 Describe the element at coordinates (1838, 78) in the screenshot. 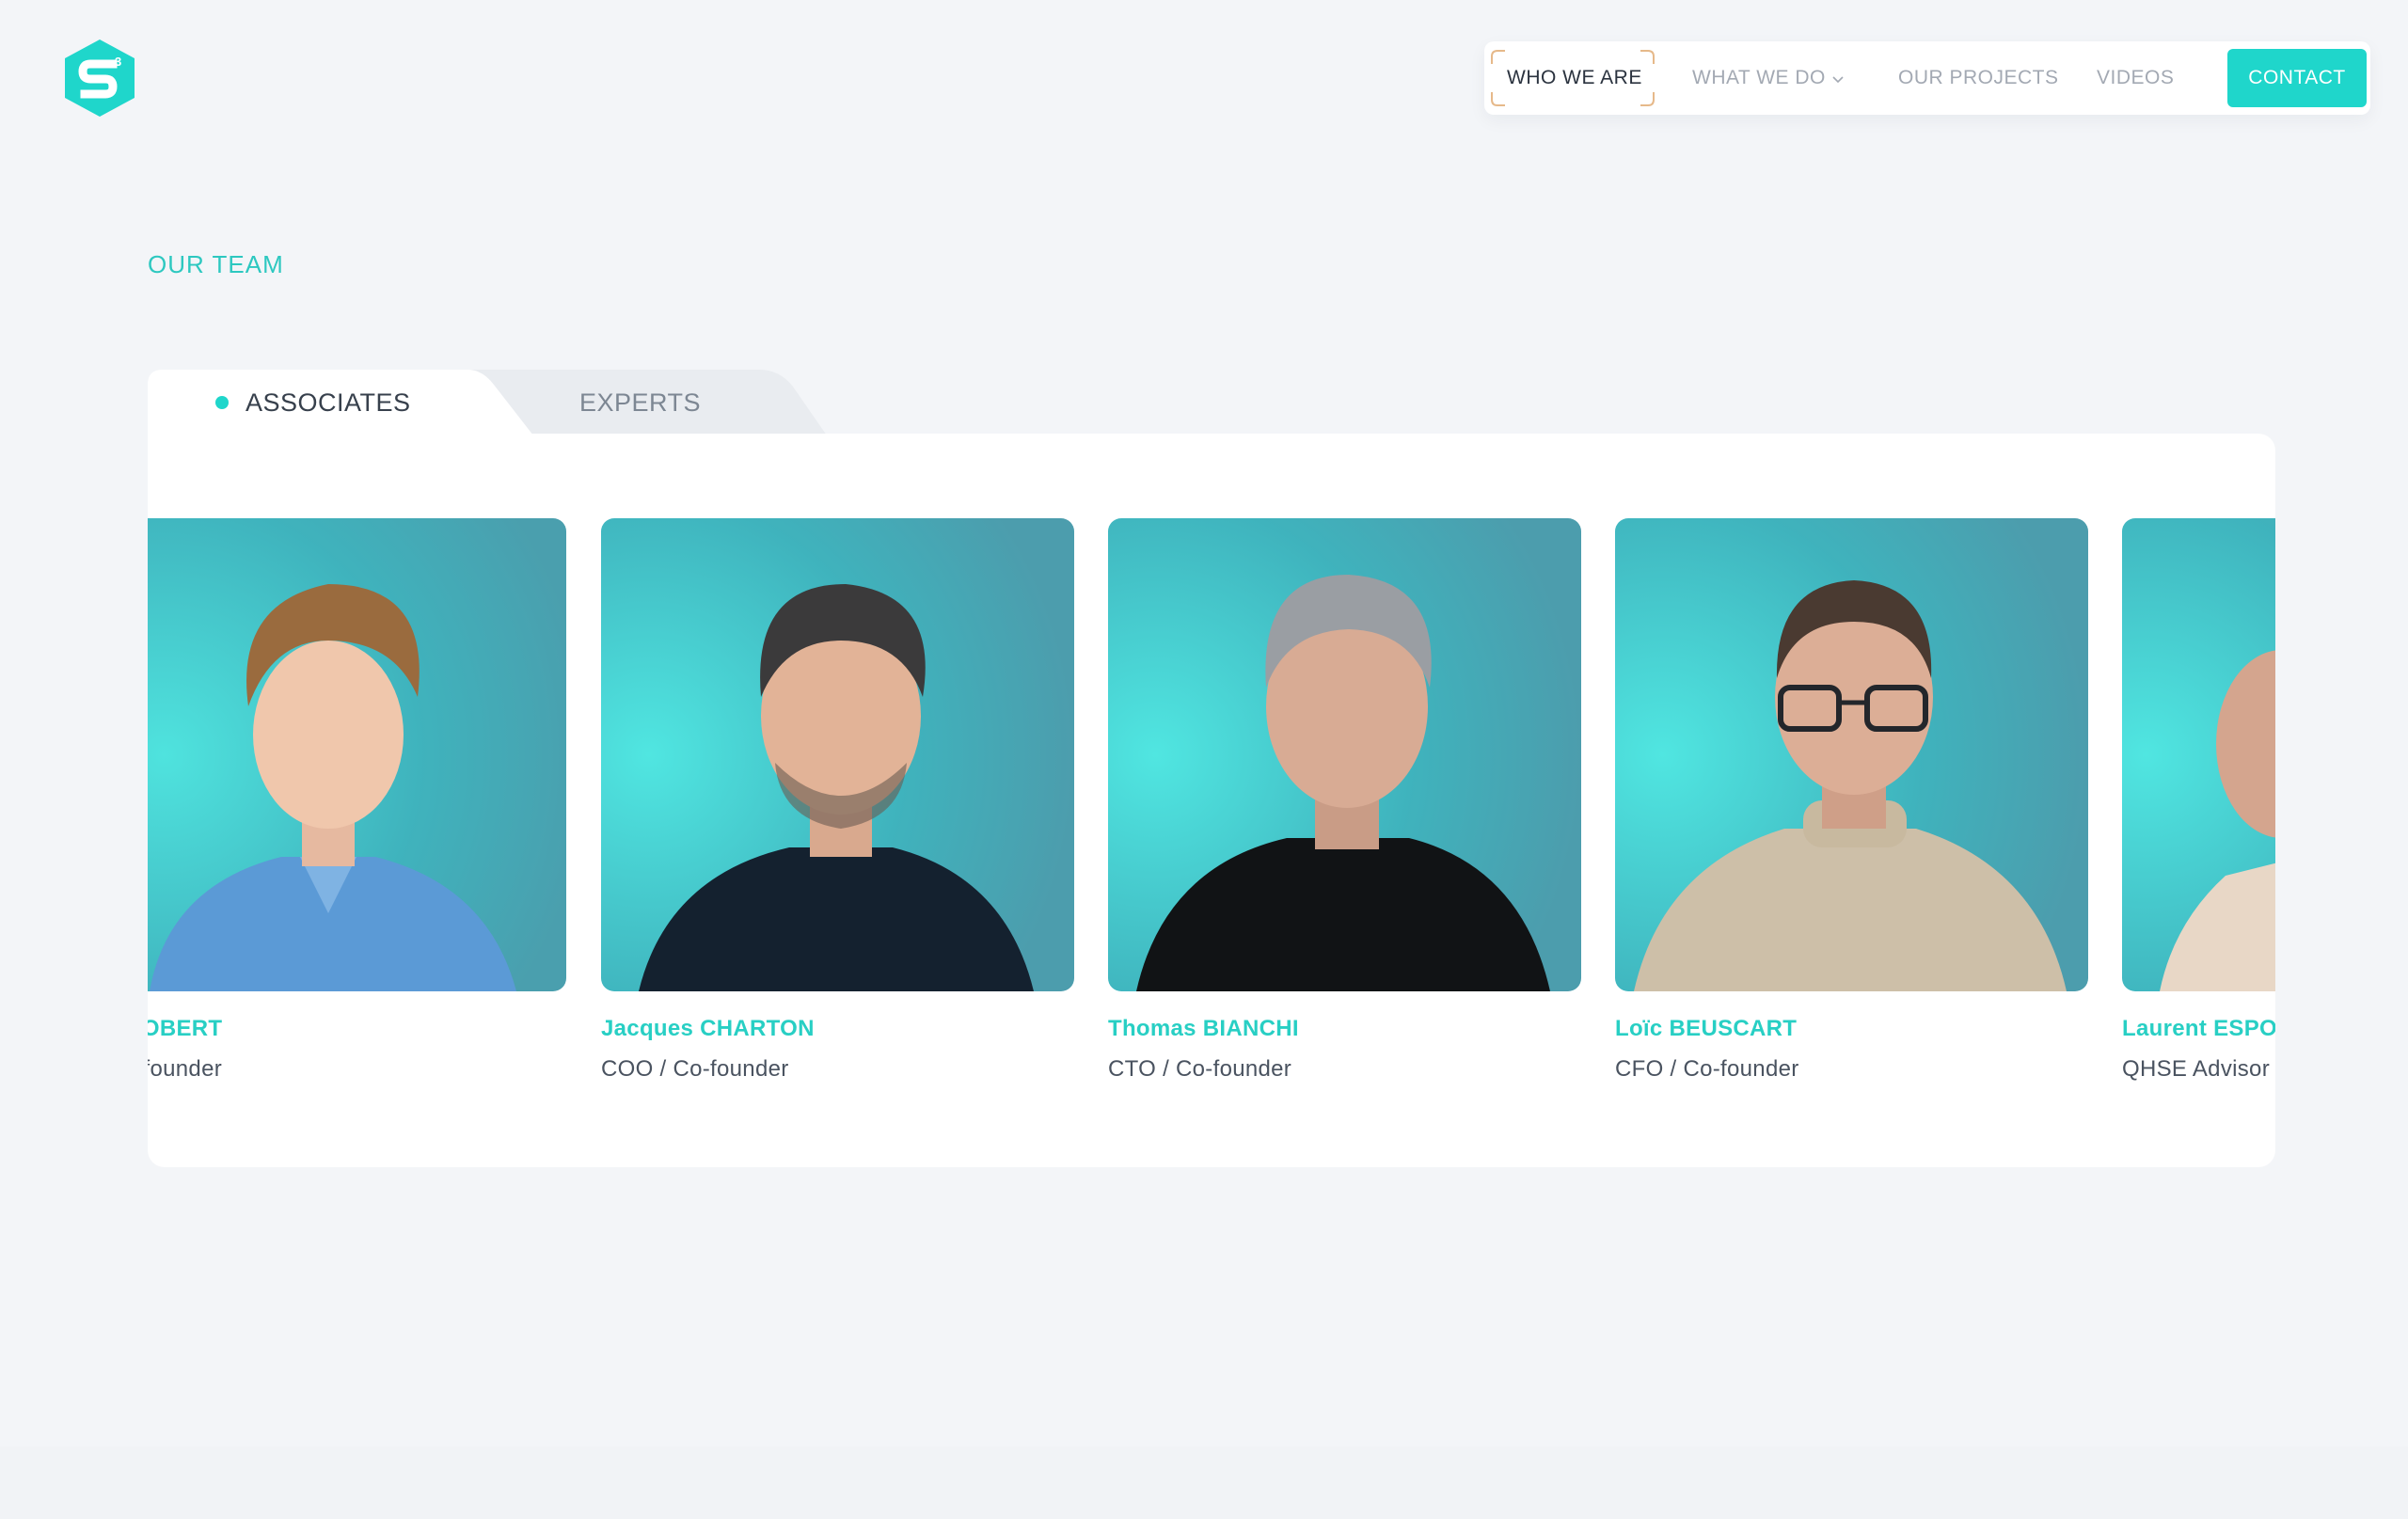

I see `chevron-down-icon` at that location.